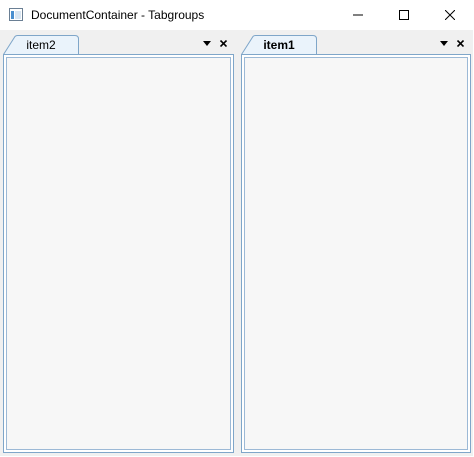 Image resolution: width=474 pixels, height=457 pixels. I want to click on close-window-button, so click(450, 15).